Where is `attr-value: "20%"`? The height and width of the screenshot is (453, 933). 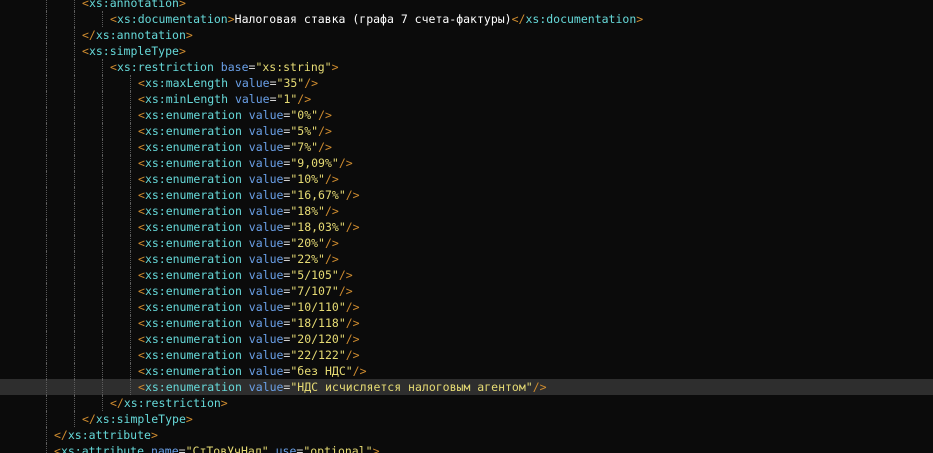 attr-value: "20%" is located at coordinates (307, 243).